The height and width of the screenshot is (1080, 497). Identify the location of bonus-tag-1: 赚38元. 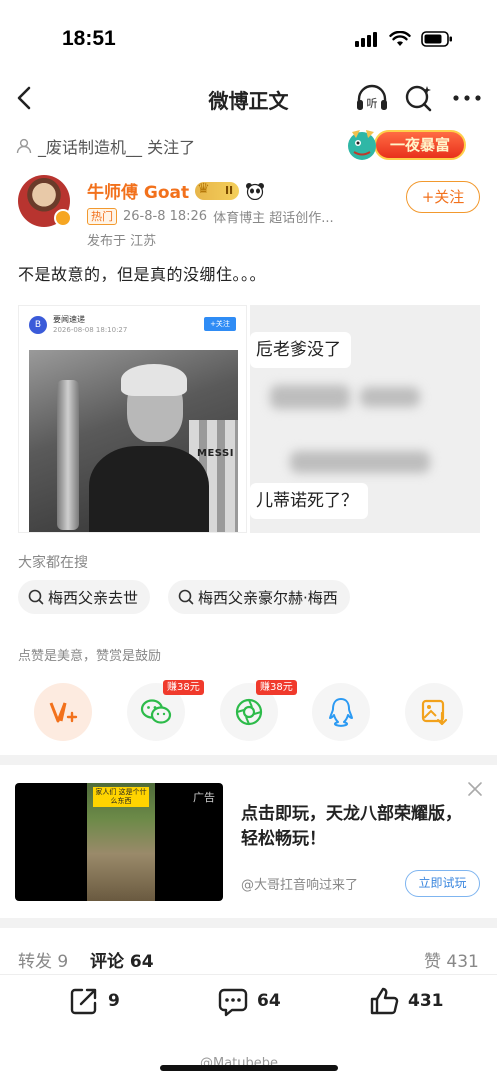
(183, 687).